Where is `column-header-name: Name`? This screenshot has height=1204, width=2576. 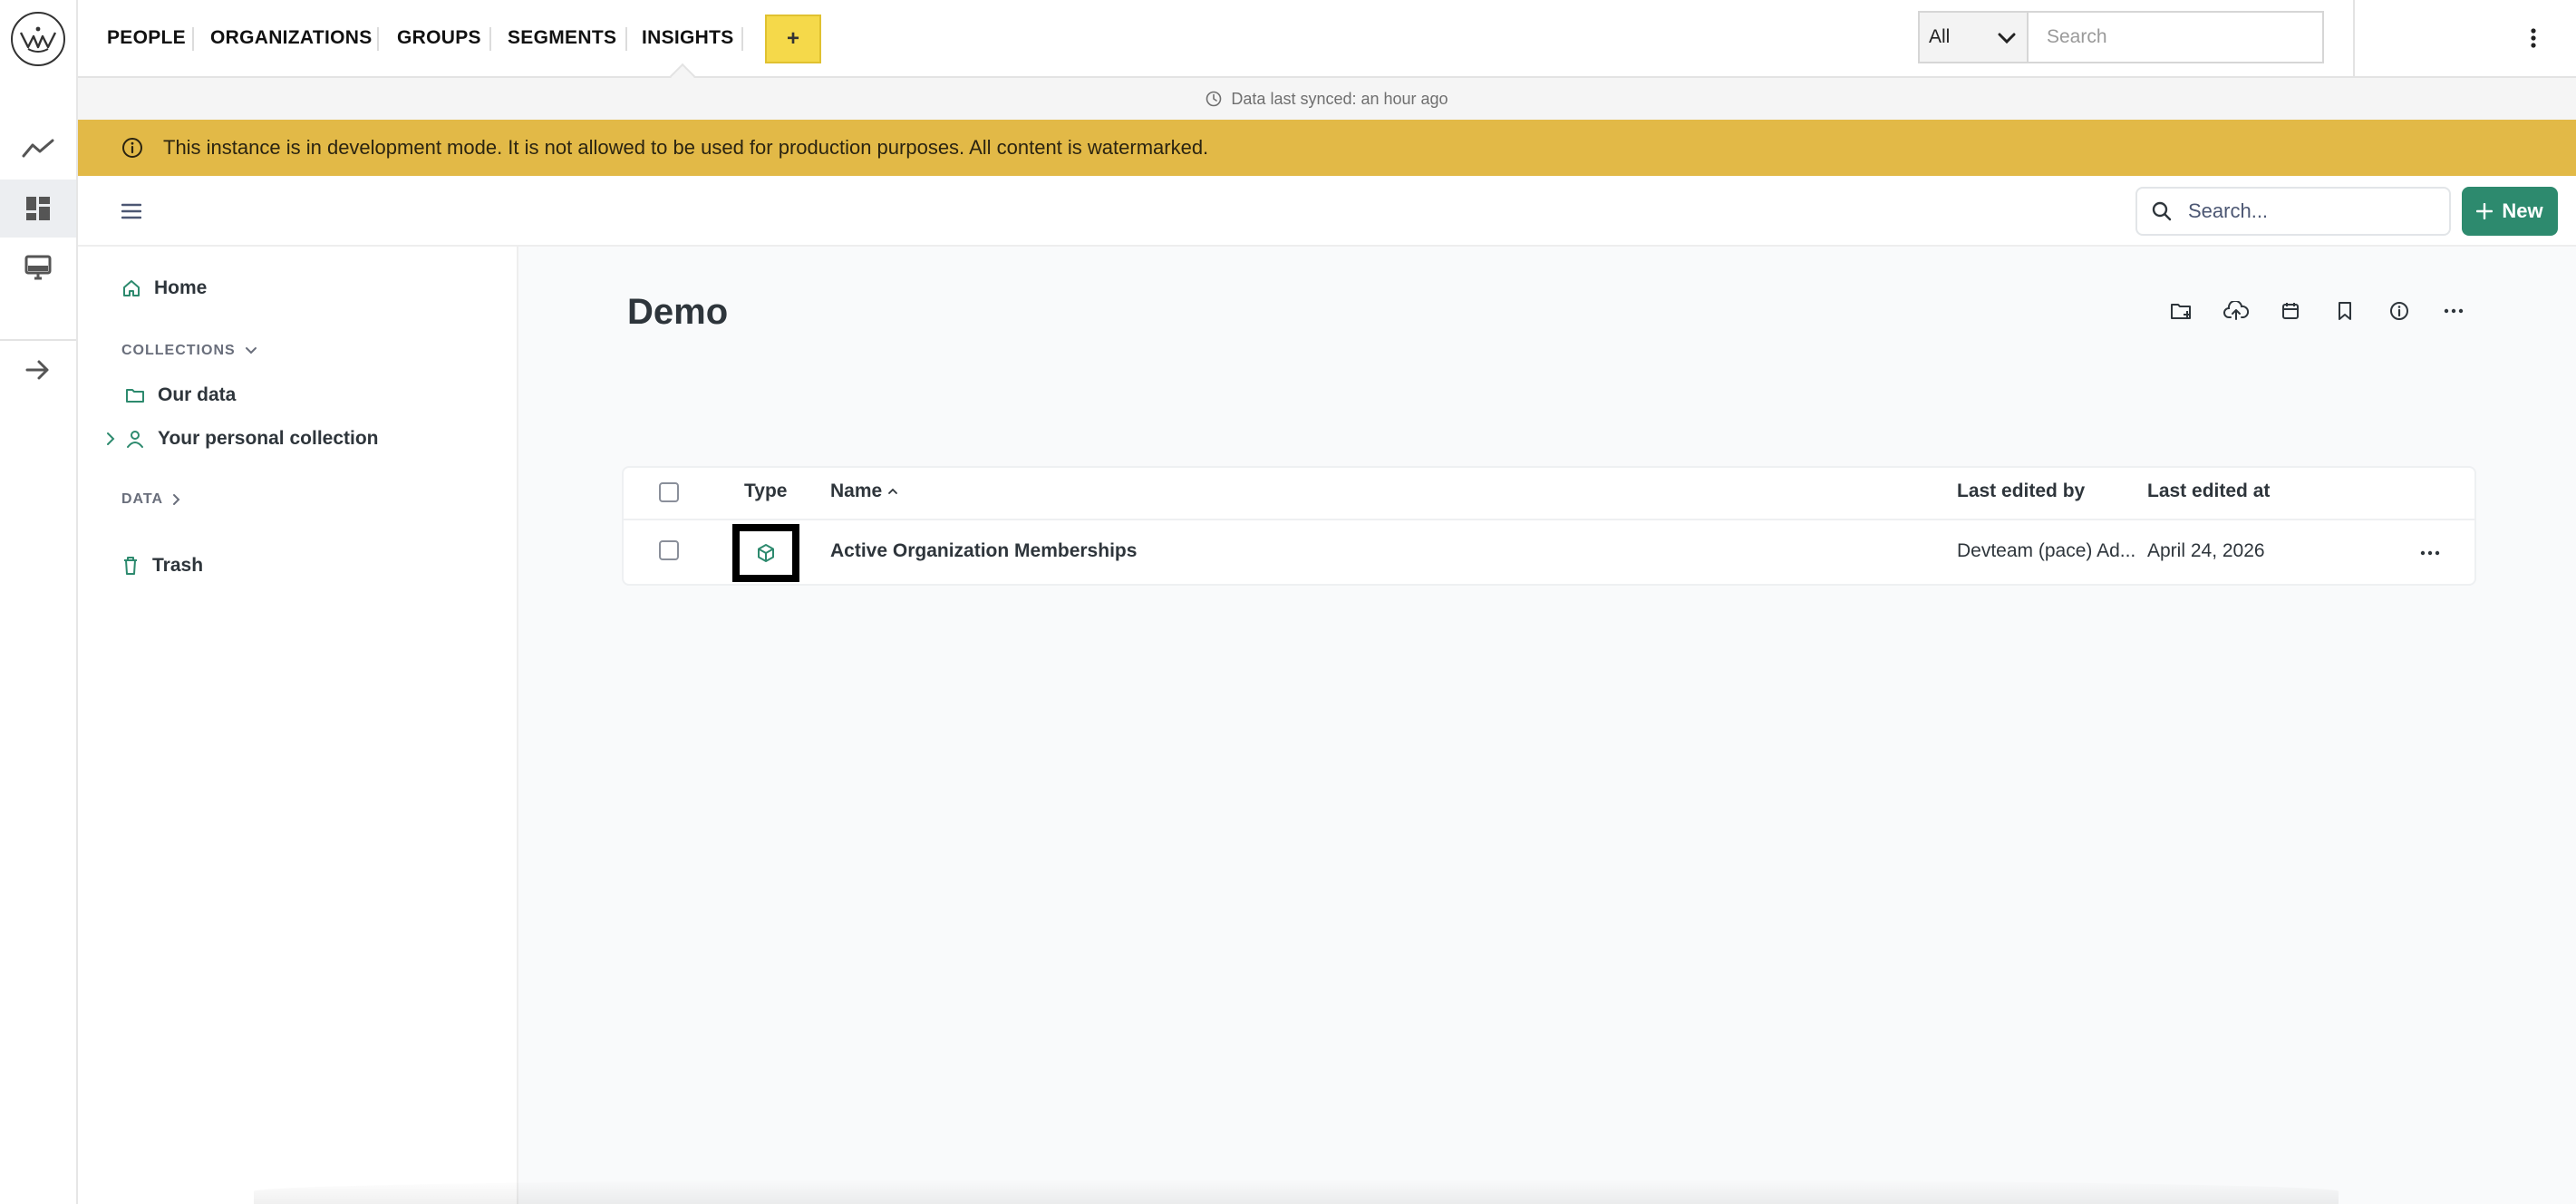
column-header-name: Name is located at coordinates (864, 491).